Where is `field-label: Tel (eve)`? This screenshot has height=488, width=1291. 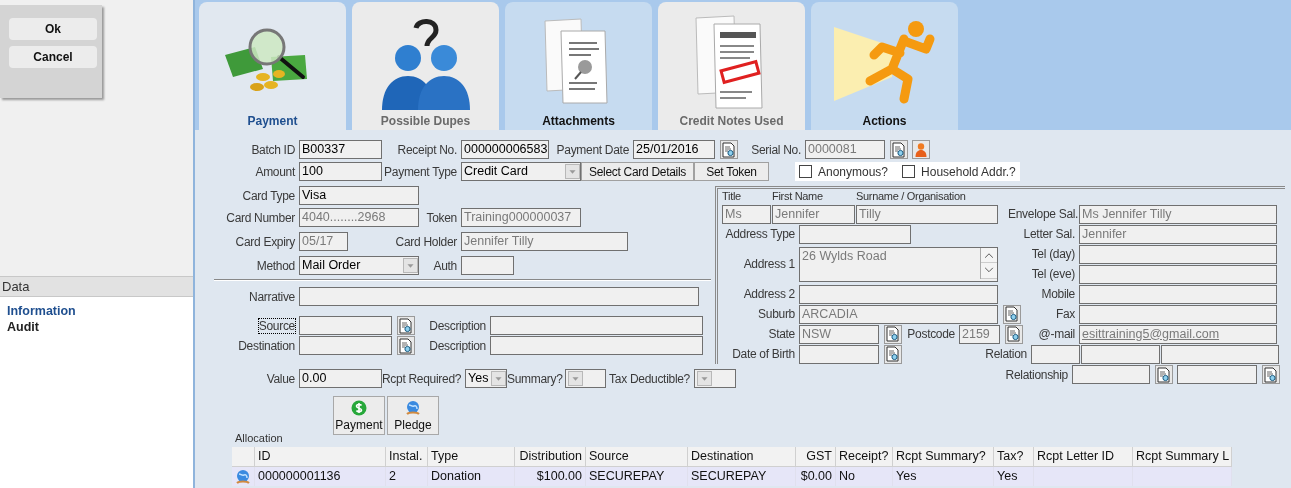 field-label: Tel (eve) is located at coordinates (1053, 274).